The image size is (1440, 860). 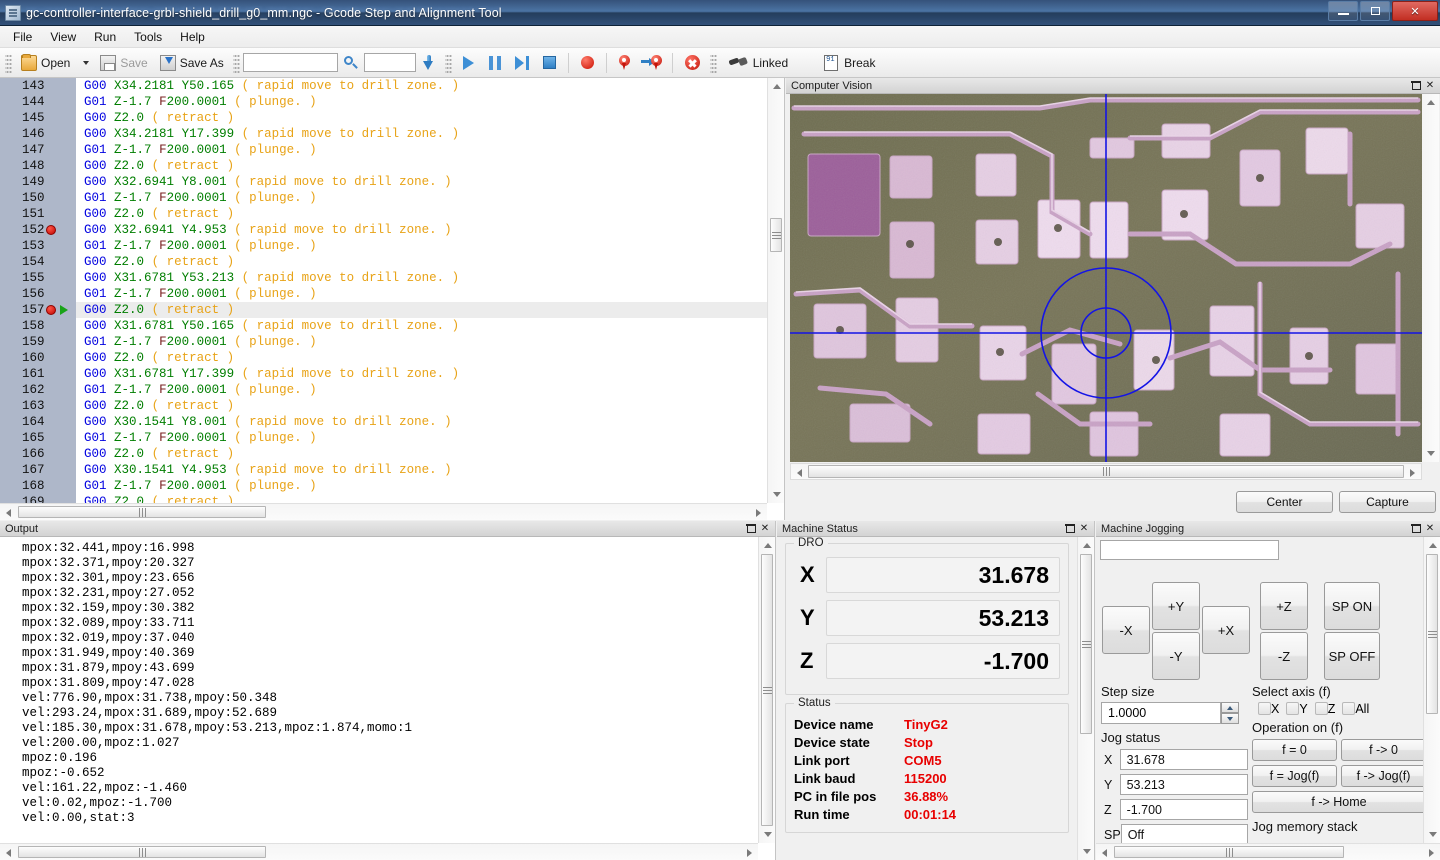 What do you see at coordinates (105, 37) in the screenshot?
I see `menu-run: Run` at bounding box center [105, 37].